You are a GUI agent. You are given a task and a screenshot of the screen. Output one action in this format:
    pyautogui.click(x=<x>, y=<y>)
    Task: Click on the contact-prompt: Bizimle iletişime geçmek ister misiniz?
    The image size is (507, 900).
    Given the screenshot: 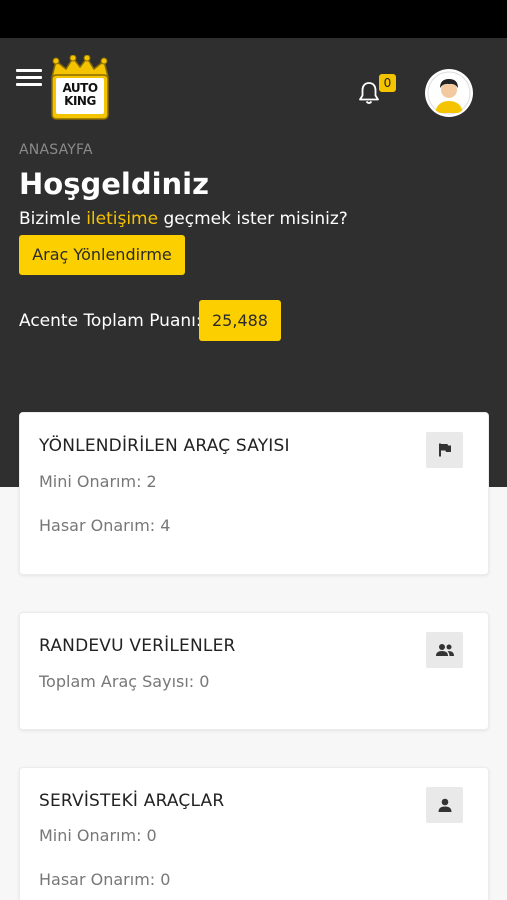 What is the action you would take?
    pyautogui.click(x=183, y=219)
    